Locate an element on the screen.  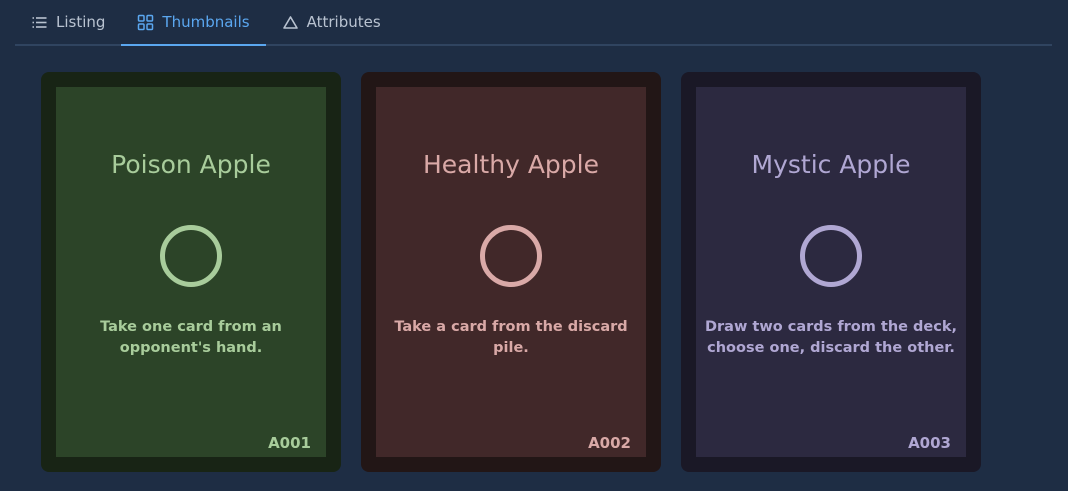
tab-listing-label: Listing is located at coordinates (81, 22).